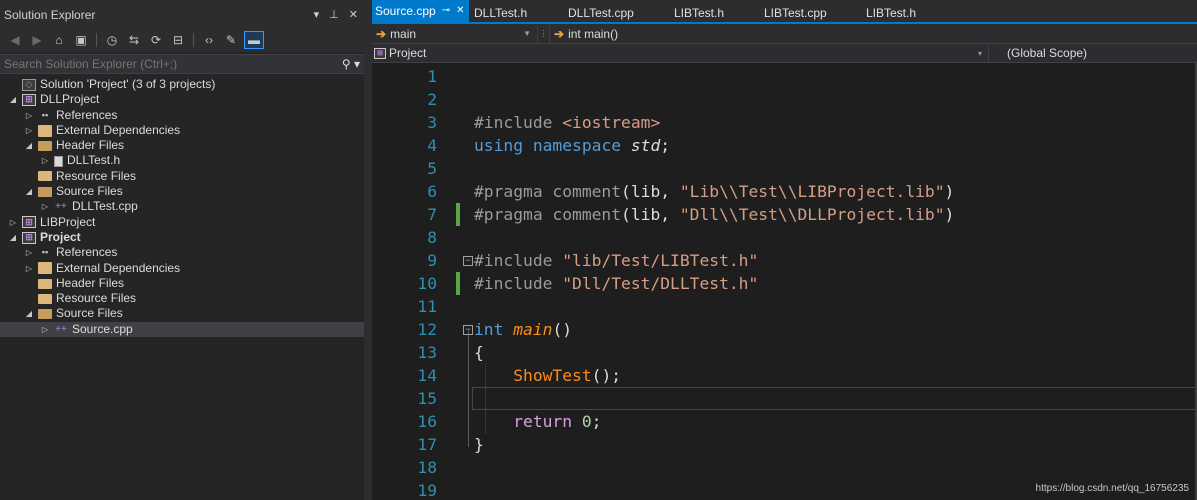 This screenshot has height=500, width=1197. Describe the element at coordinates (432, 214) in the screenshot. I see `line-number: 7` at that location.